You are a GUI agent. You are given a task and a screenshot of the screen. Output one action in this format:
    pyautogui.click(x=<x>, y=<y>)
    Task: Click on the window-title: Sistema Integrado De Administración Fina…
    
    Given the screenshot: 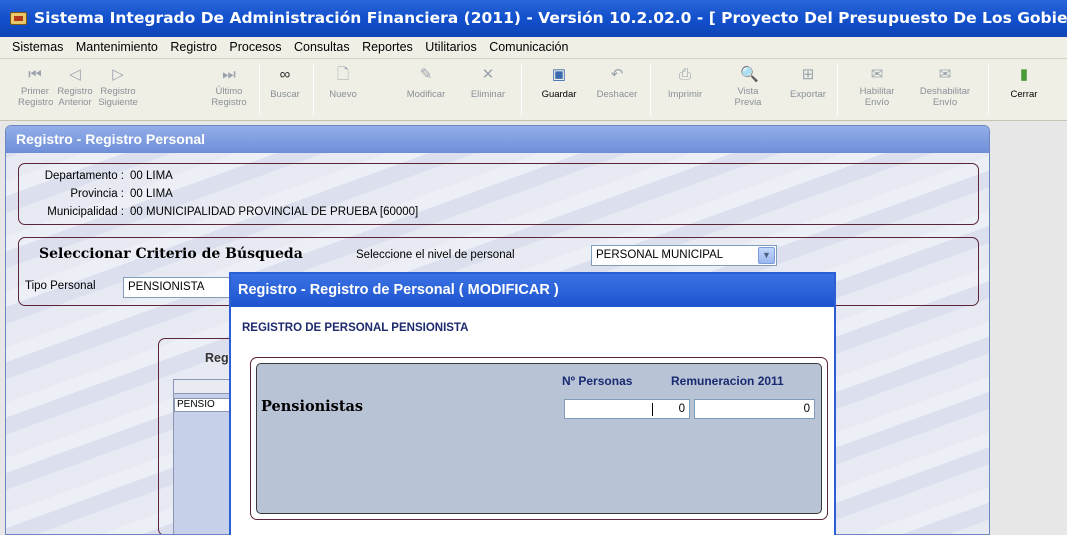 What is the action you would take?
    pyautogui.click(x=550, y=18)
    